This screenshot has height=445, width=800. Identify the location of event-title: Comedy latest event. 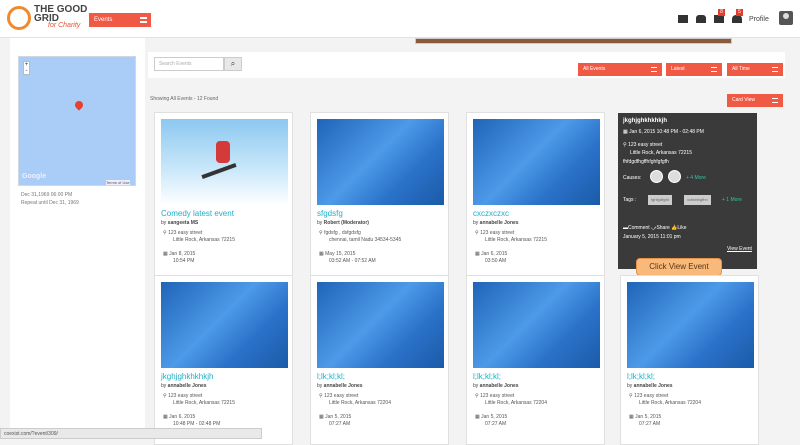
(197, 213).